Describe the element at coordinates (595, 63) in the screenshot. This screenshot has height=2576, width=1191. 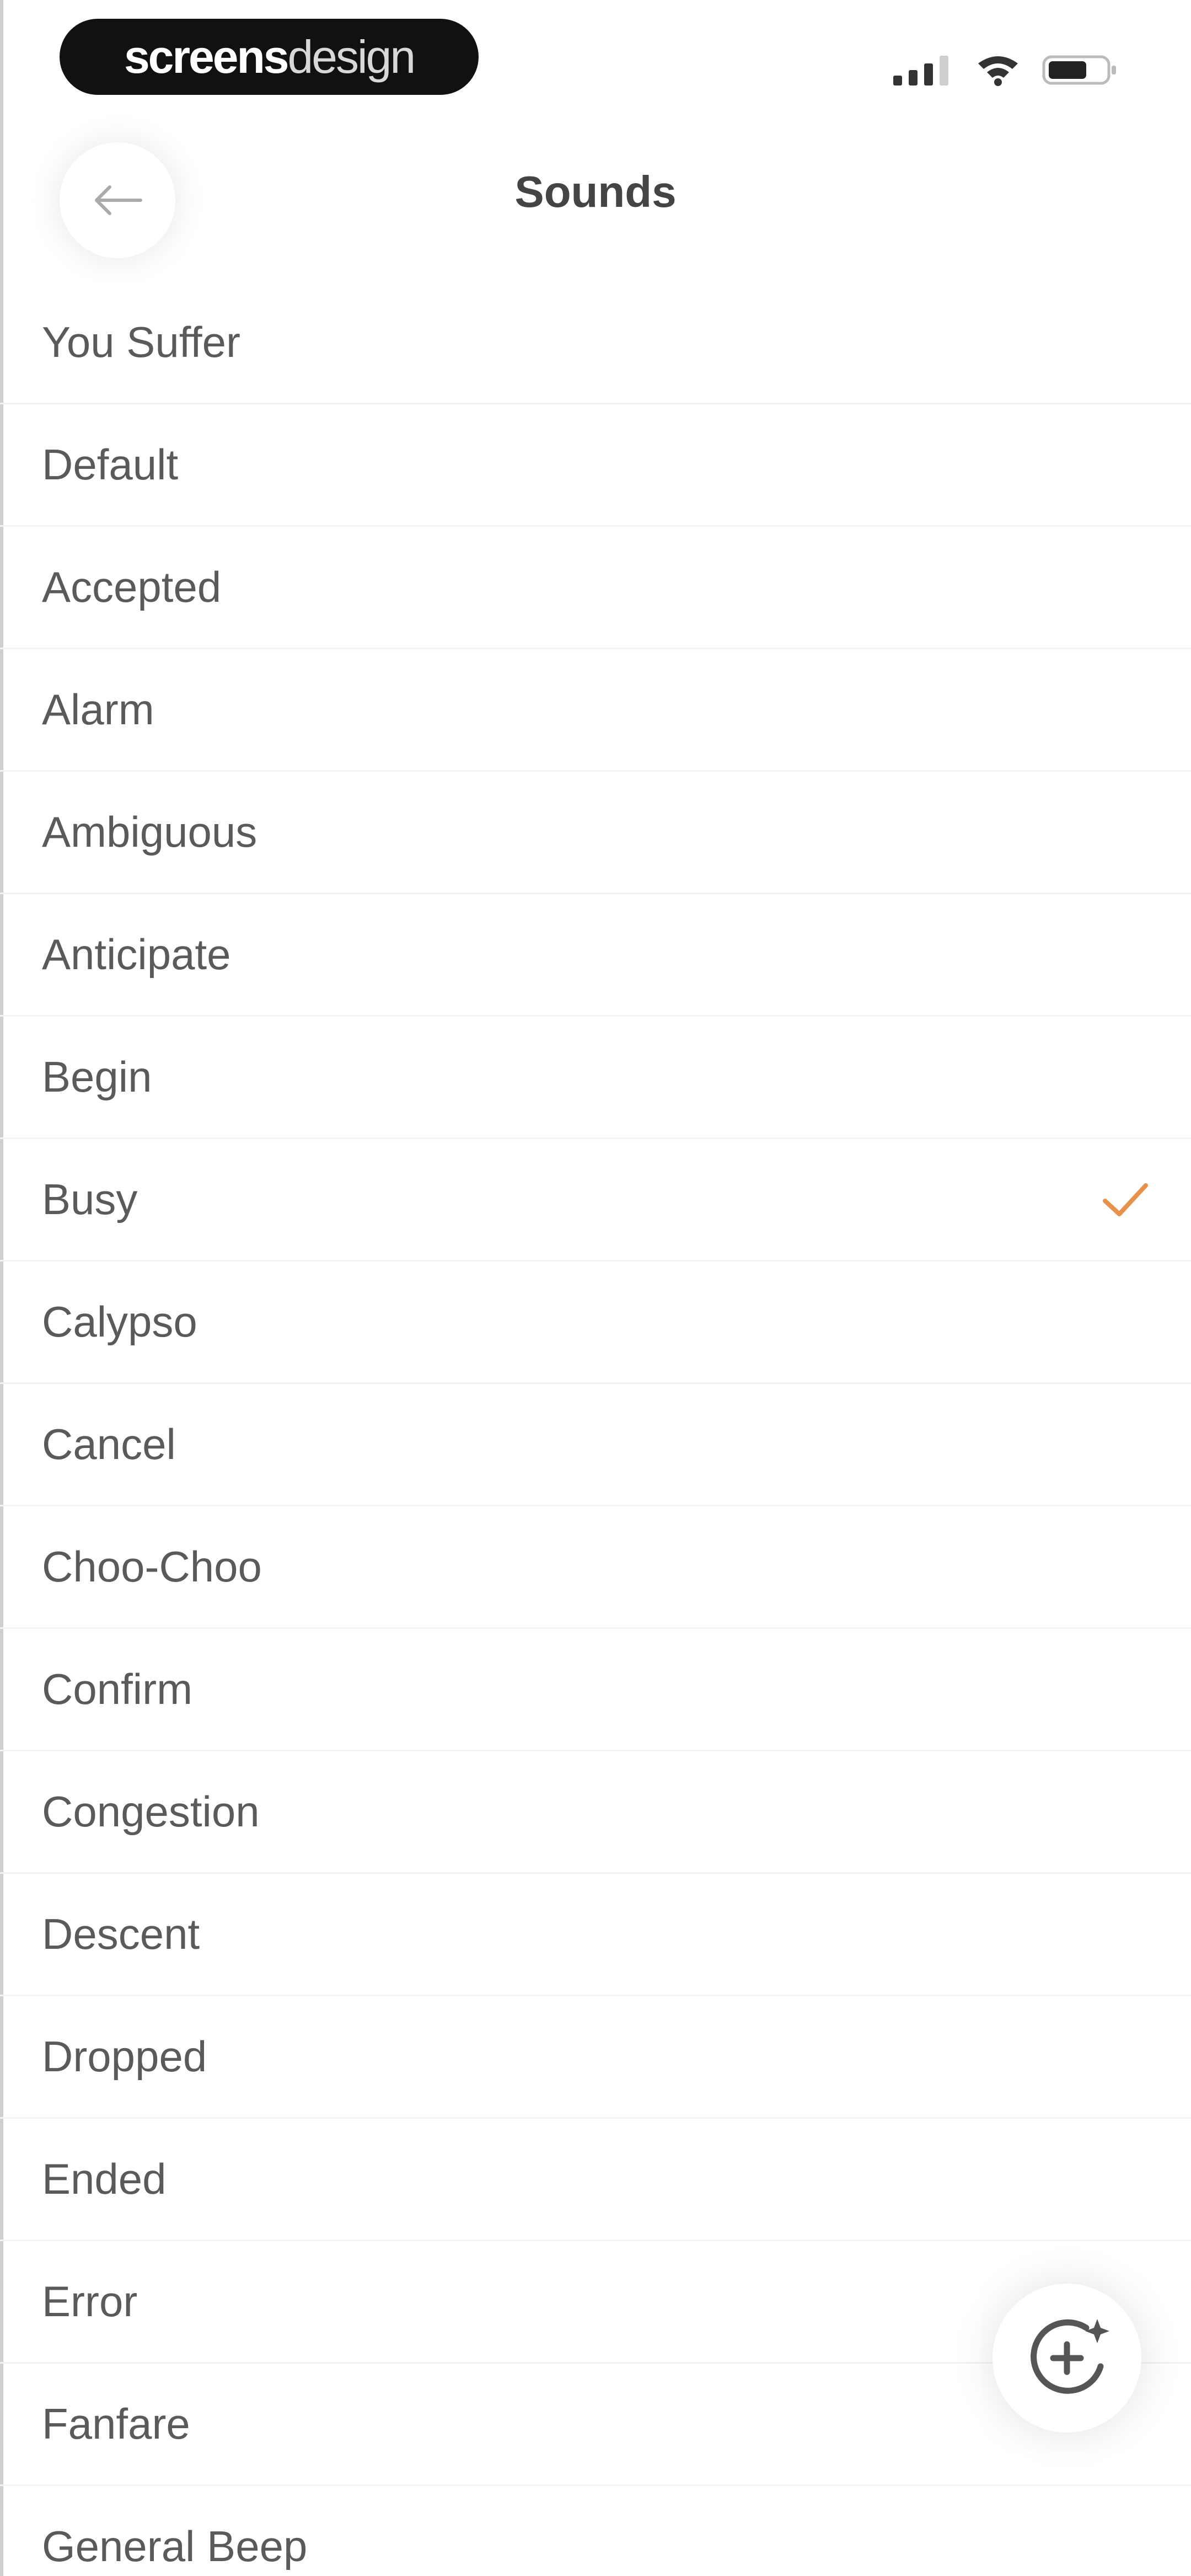
I see `status-bar: screens design` at that location.